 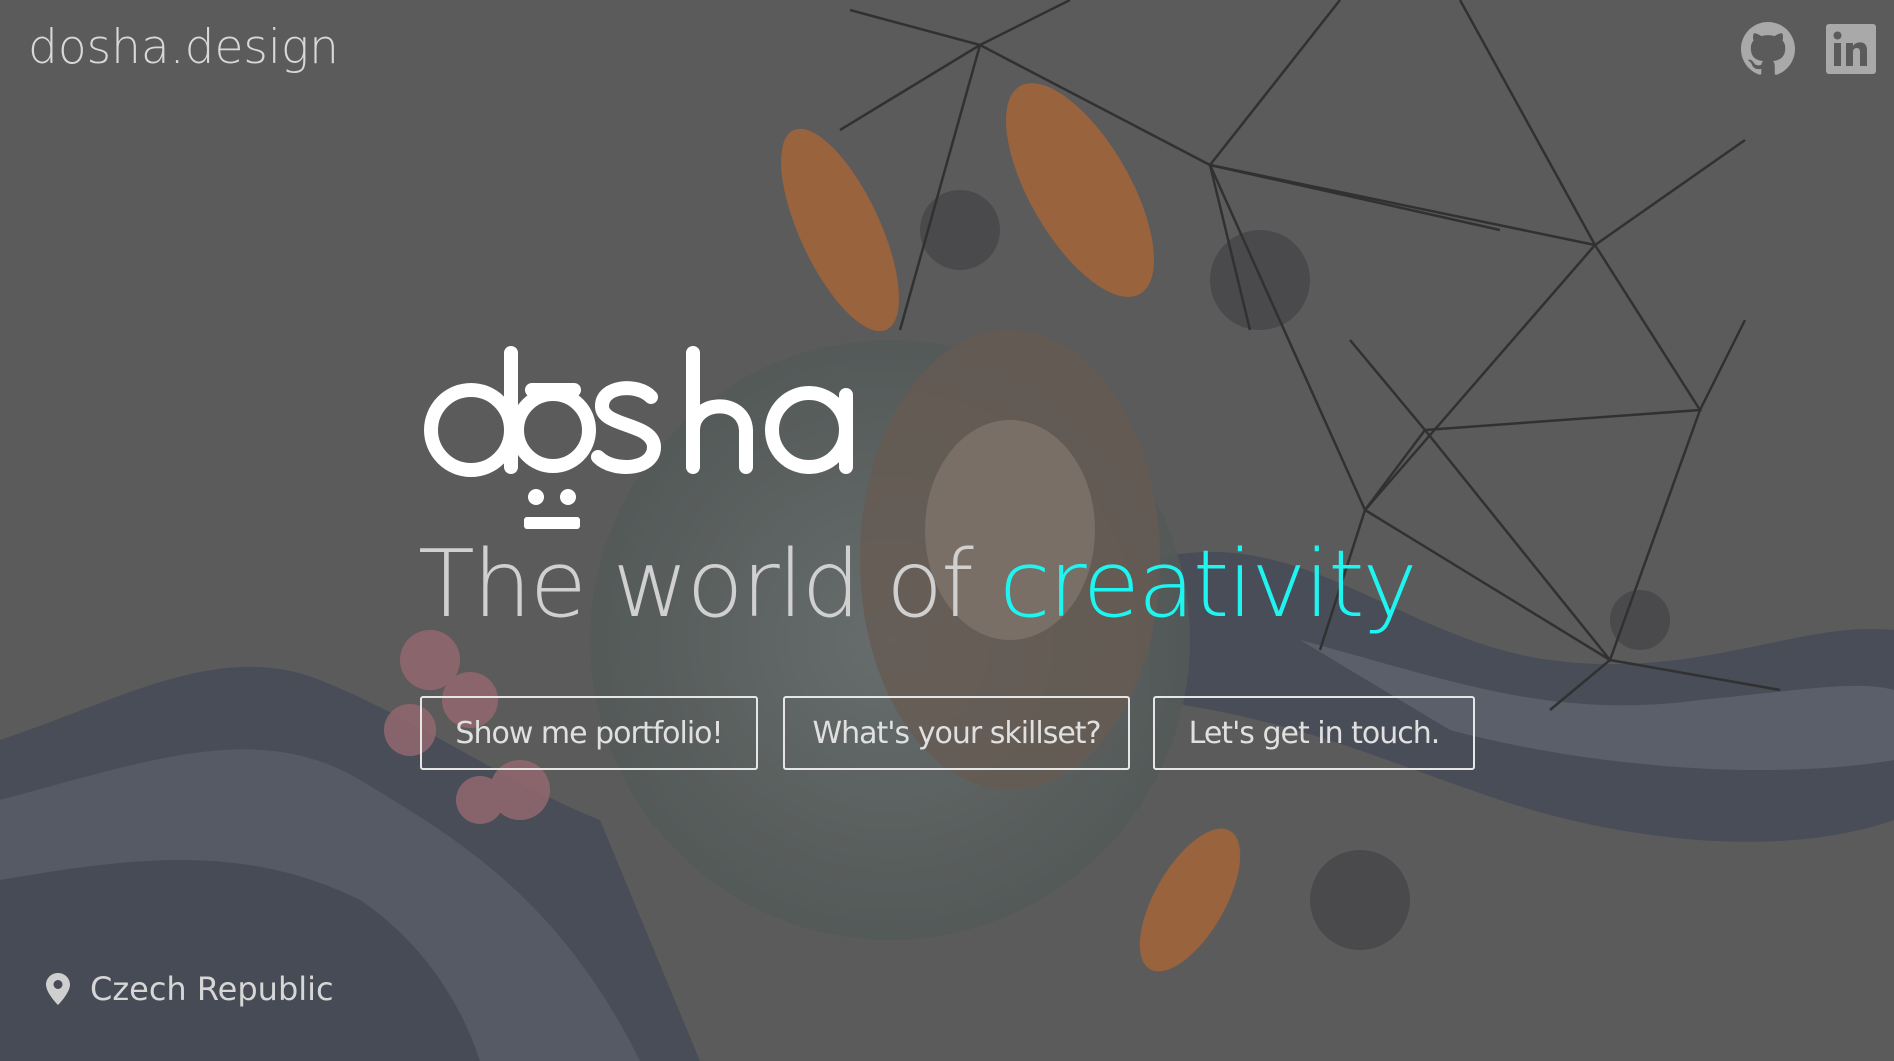 What do you see at coordinates (212, 989) in the screenshot?
I see `location-text: Czech Republic` at bounding box center [212, 989].